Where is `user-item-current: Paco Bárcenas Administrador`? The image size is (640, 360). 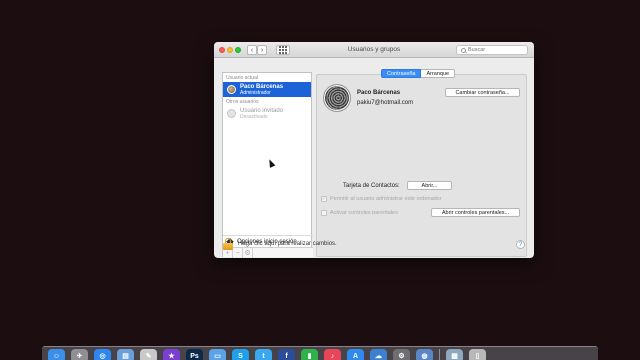 user-item-current: Paco Bárcenas Administrador is located at coordinates (267, 89).